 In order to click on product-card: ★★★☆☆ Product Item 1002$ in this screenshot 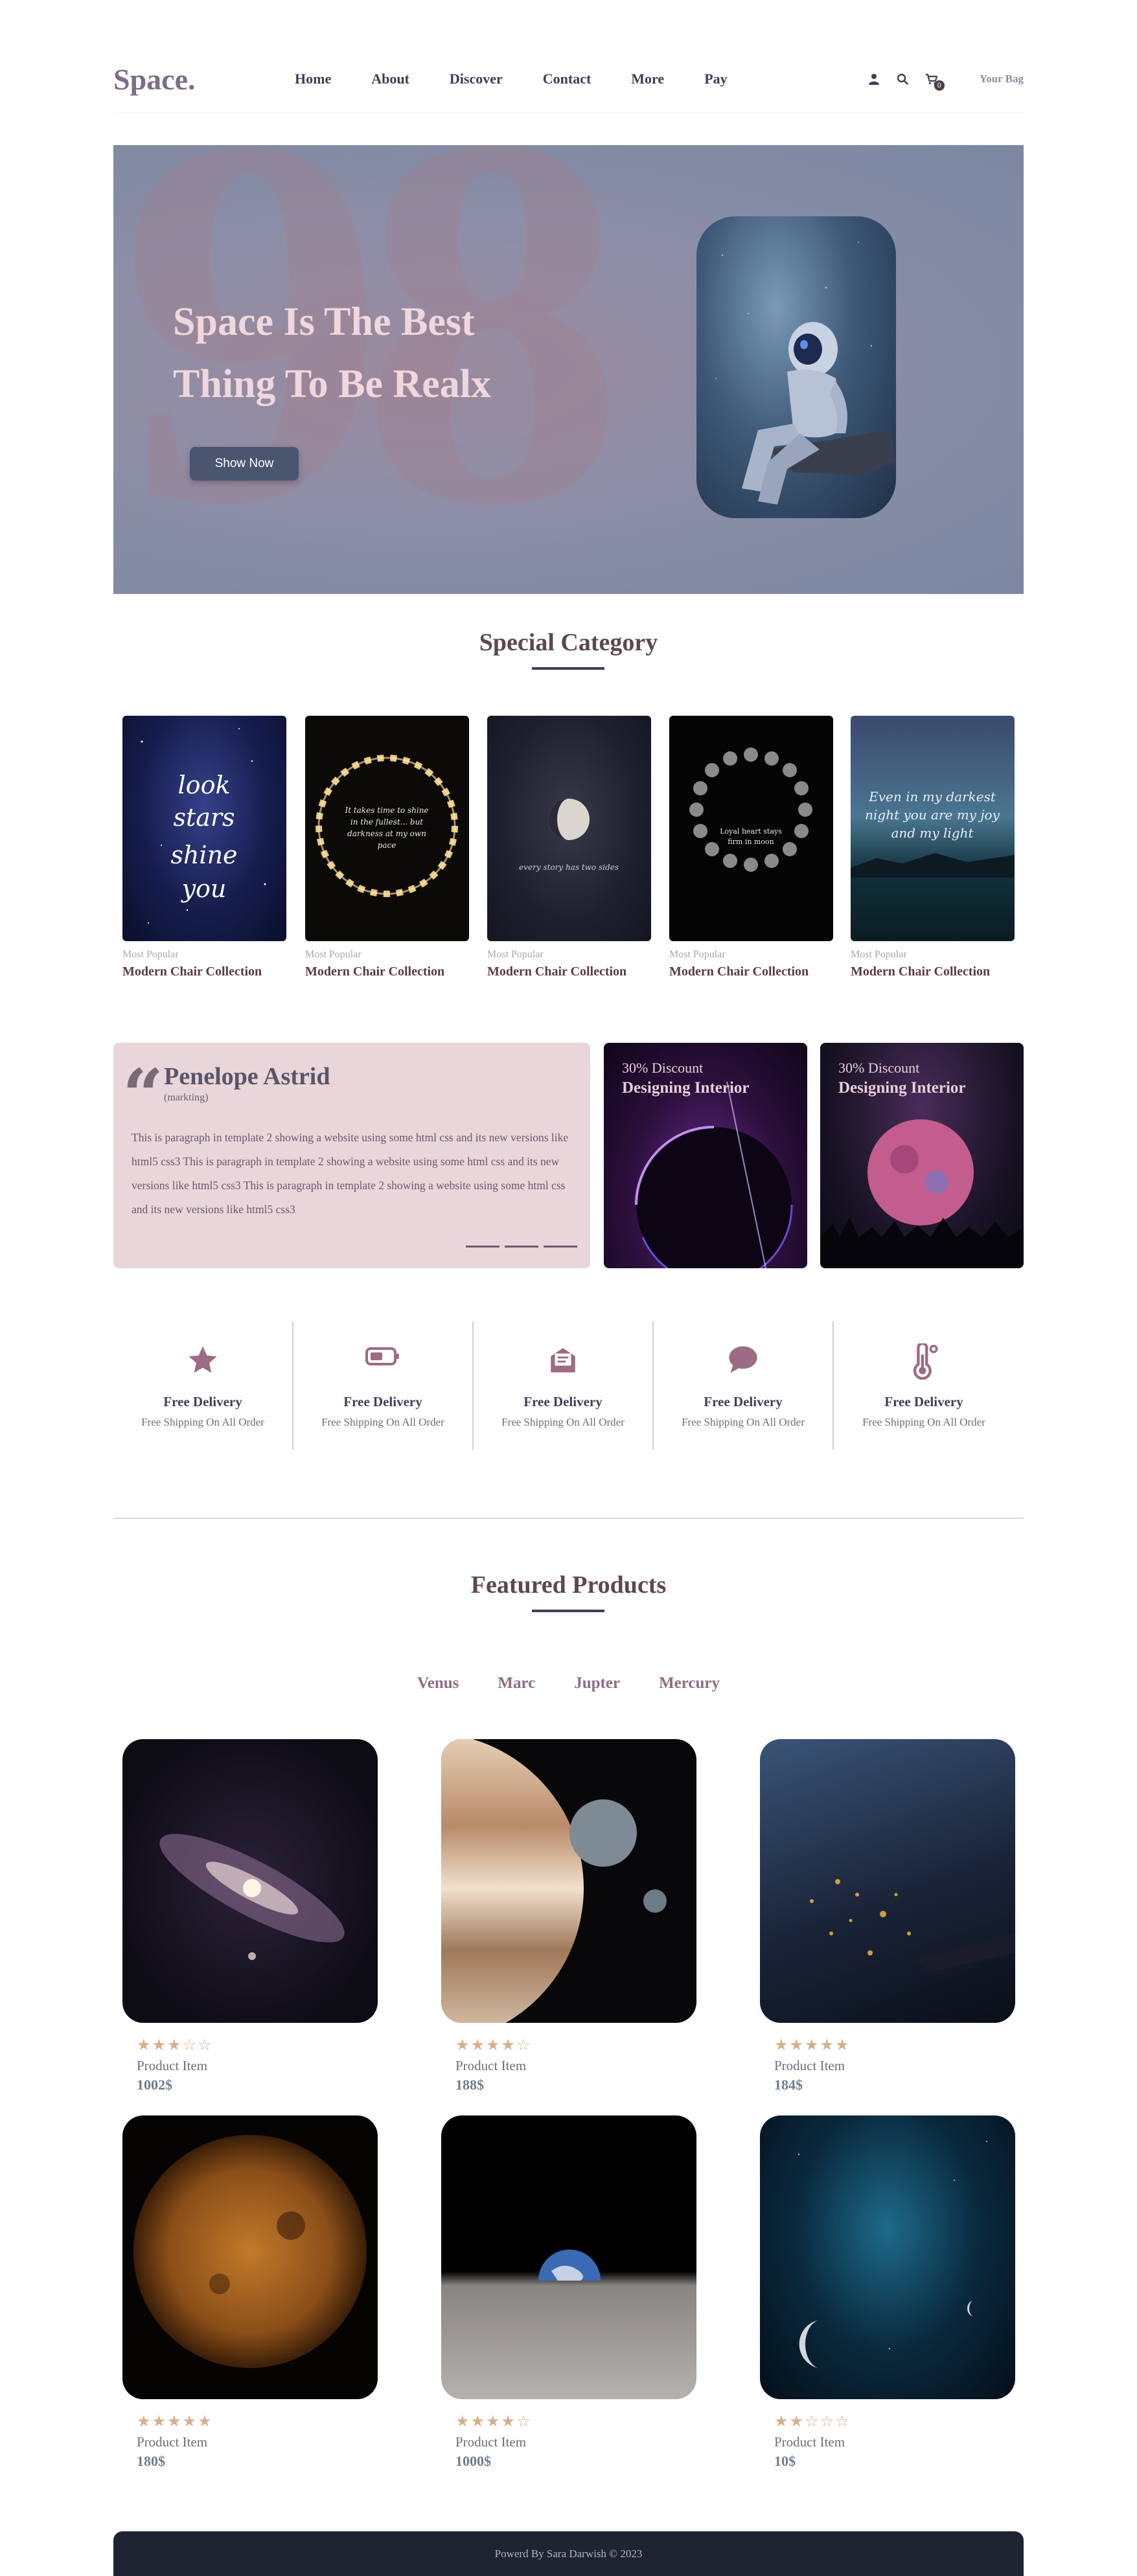, I will do `click(250, 1916)`.